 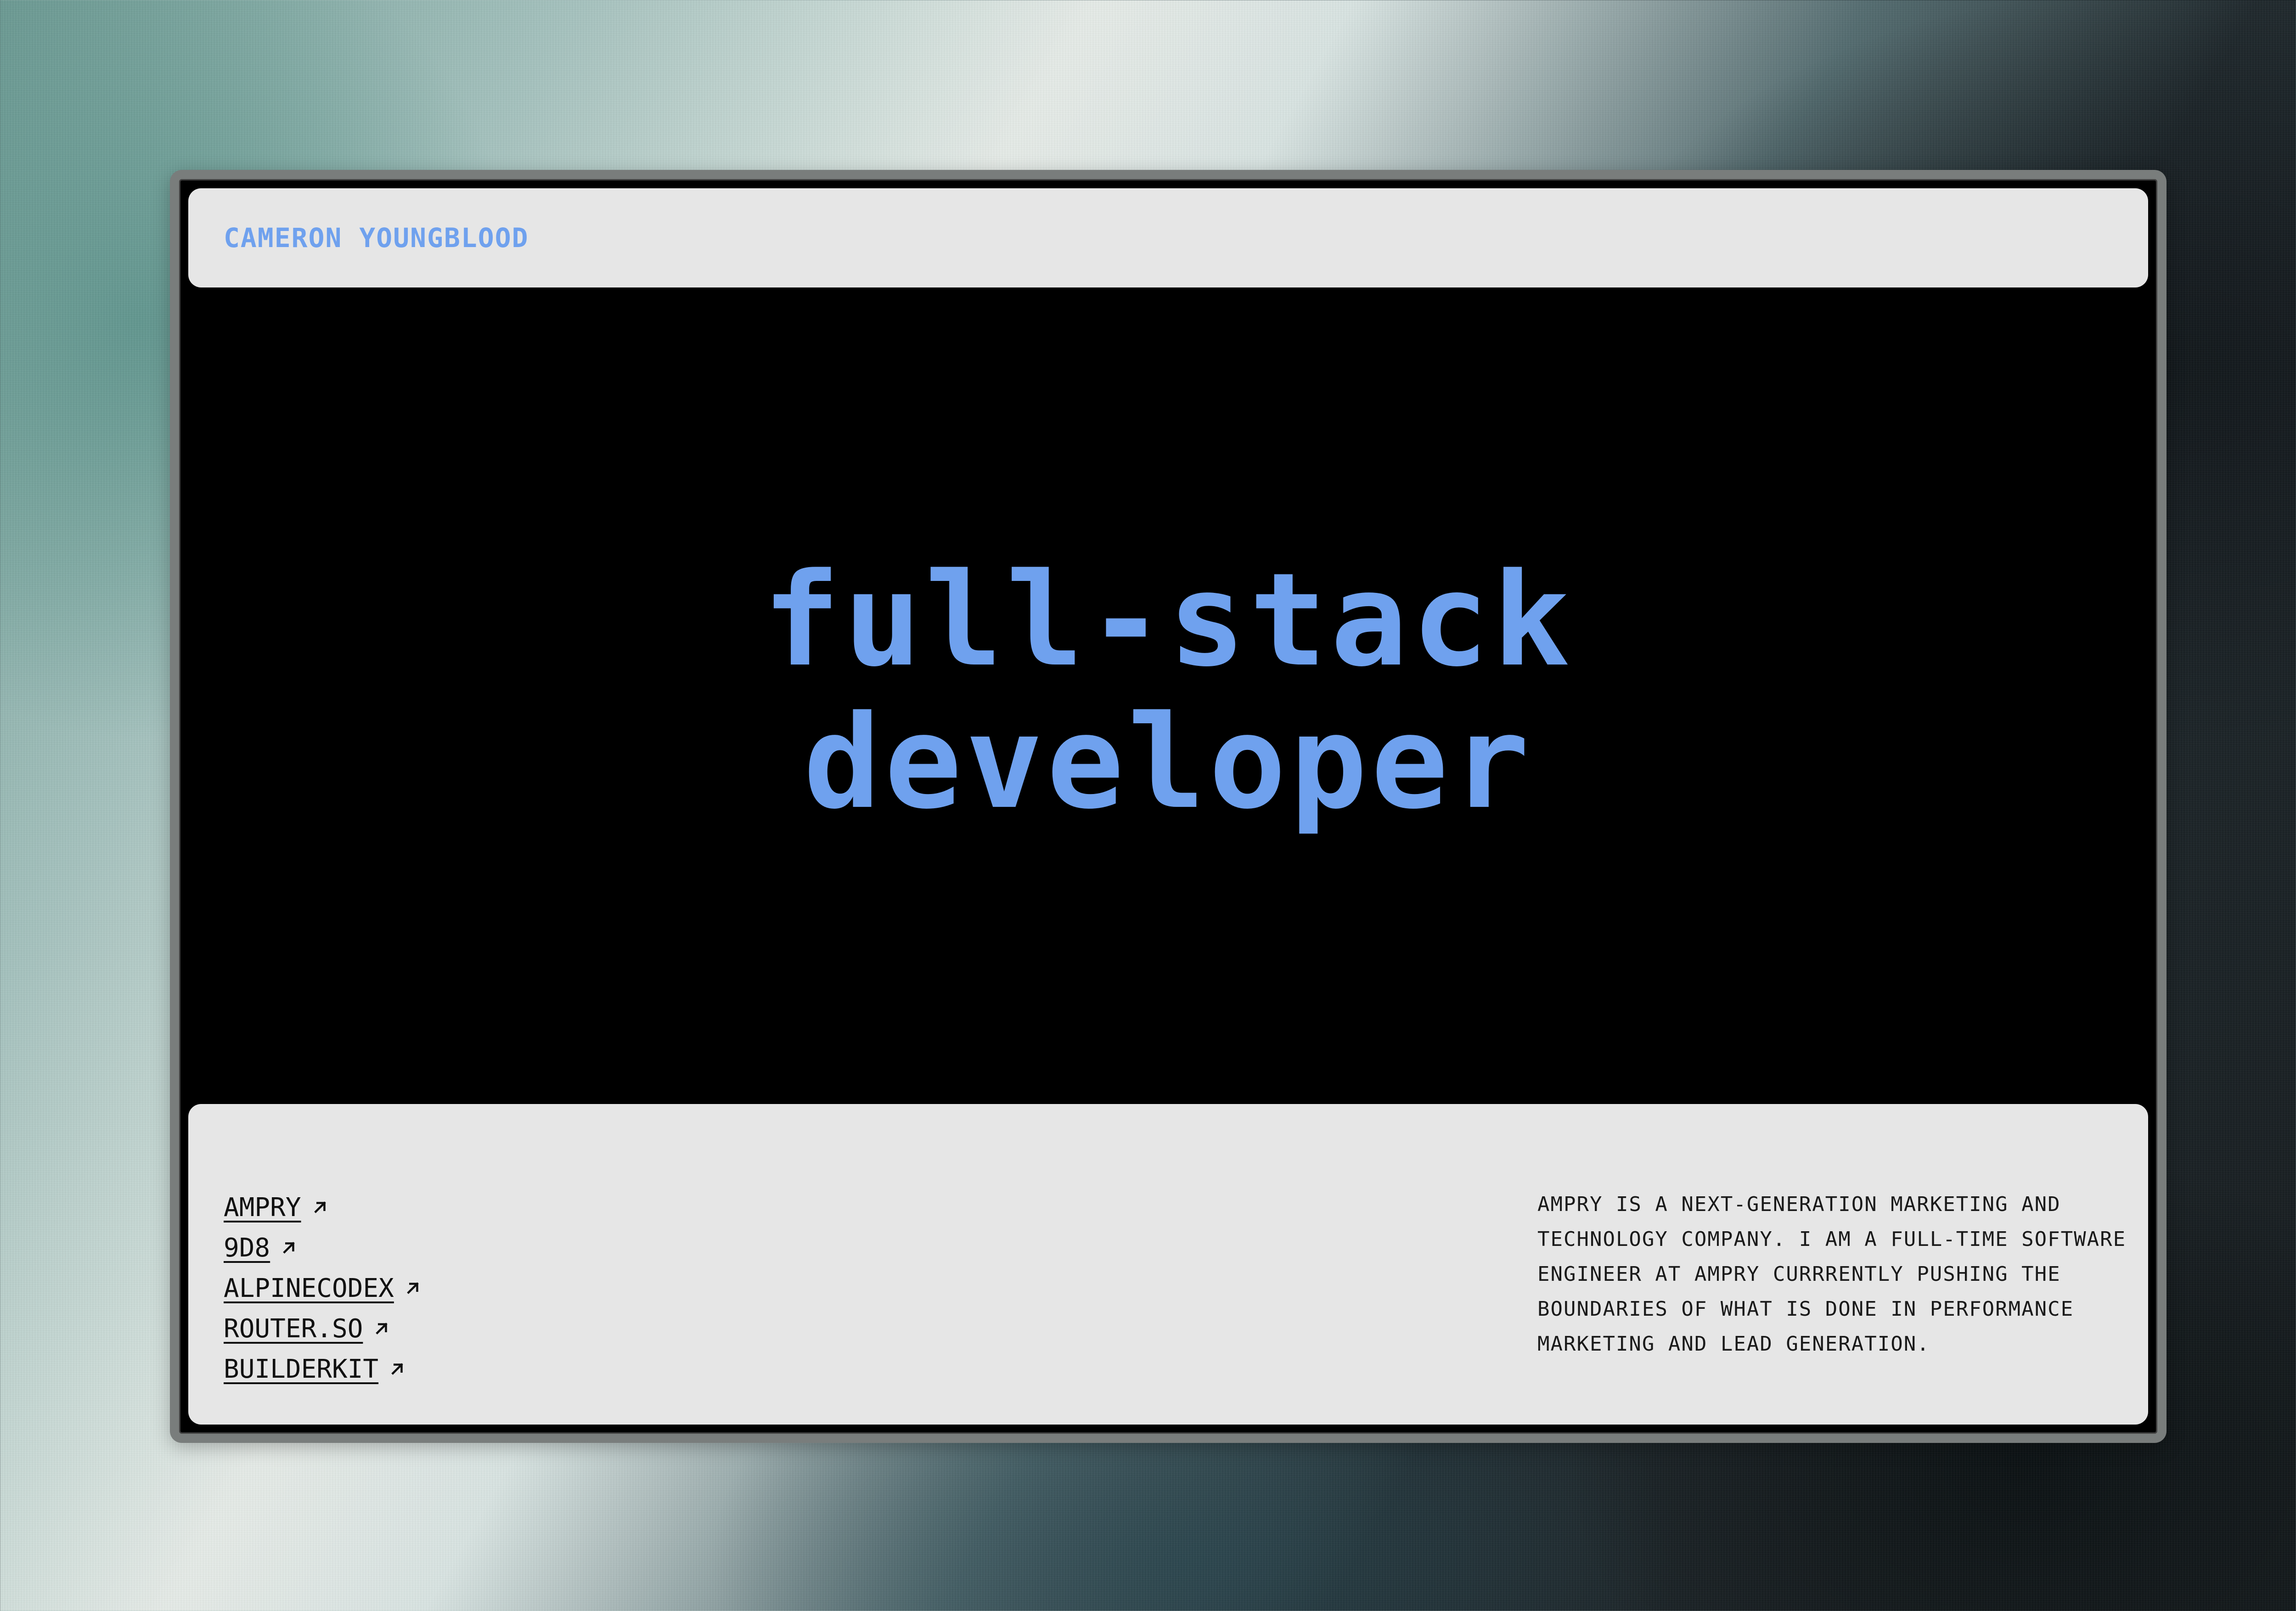 I want to click on project-link-alpinecodex: ALPINECODEX, so click(x=323, y=1288).